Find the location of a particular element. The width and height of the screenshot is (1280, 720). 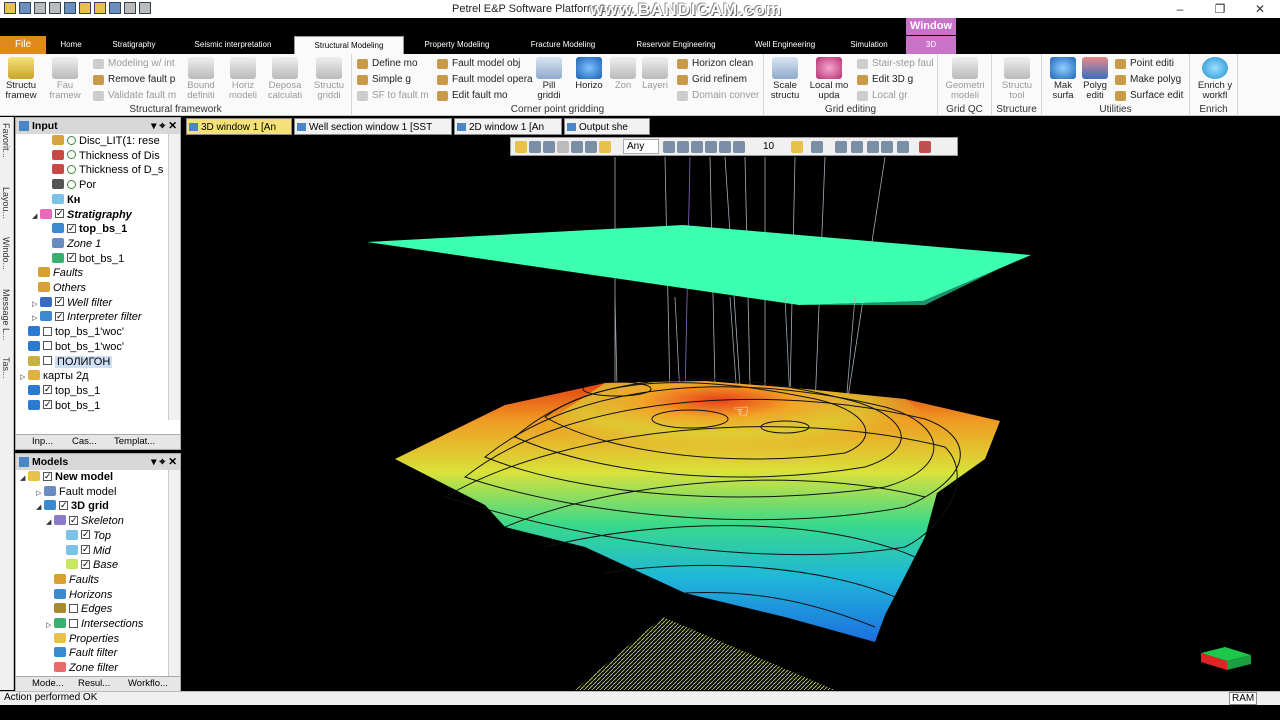

local-grid-button: Local gr is located at coordinates (882, 96).